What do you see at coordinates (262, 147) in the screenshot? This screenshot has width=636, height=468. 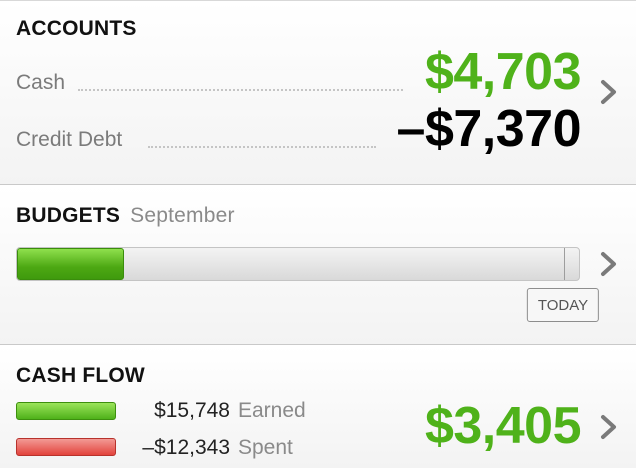 I see `credit-debt-dotted-leader` at bounding box center [262, 147].